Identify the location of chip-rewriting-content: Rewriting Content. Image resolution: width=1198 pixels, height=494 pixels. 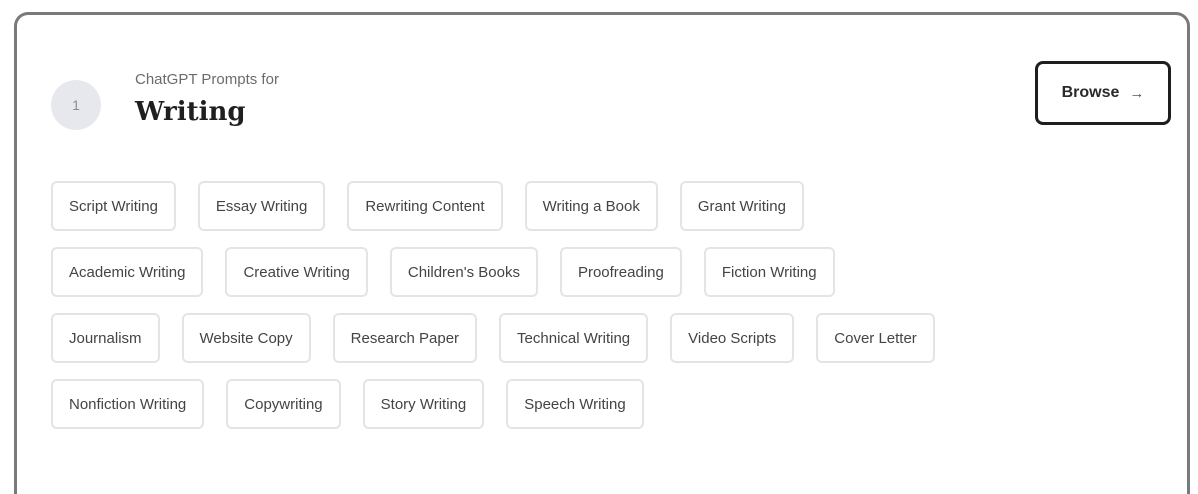
(425, 206).